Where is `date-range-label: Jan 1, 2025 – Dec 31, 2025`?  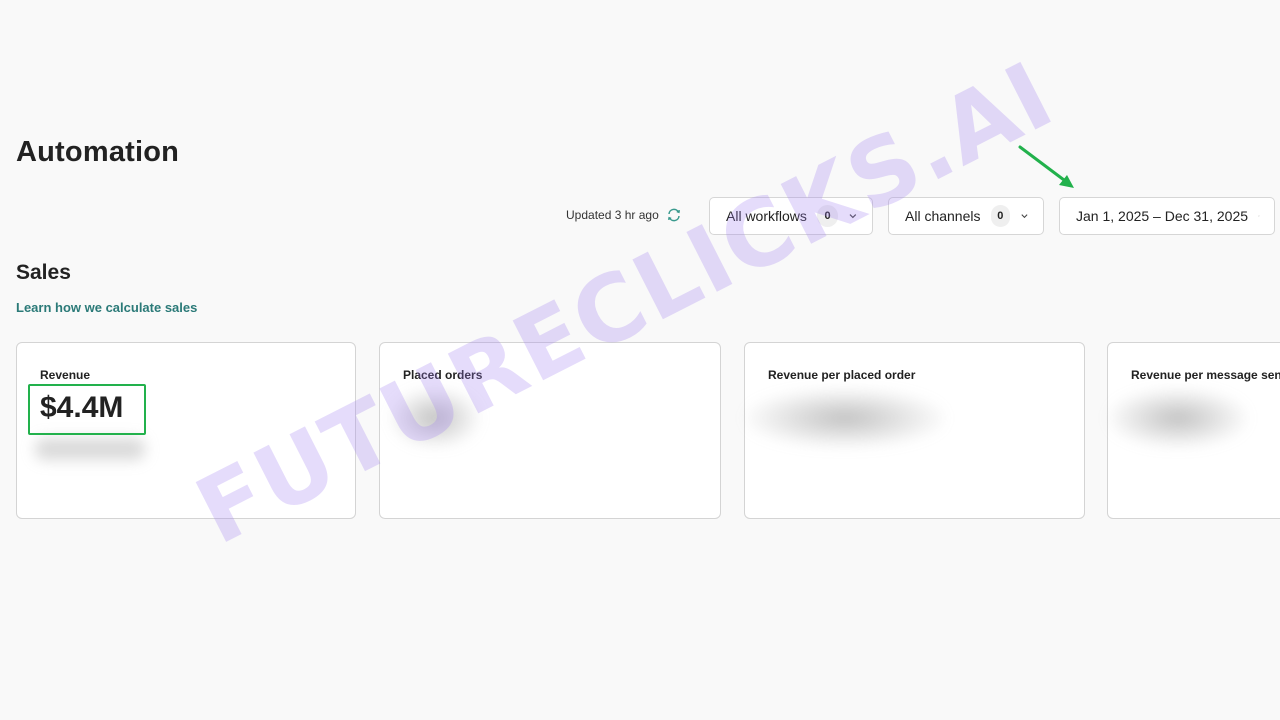 date-range-label: Jan 1, 2025 – Dec 31, 2025 is located at coordinates (1162, 216).